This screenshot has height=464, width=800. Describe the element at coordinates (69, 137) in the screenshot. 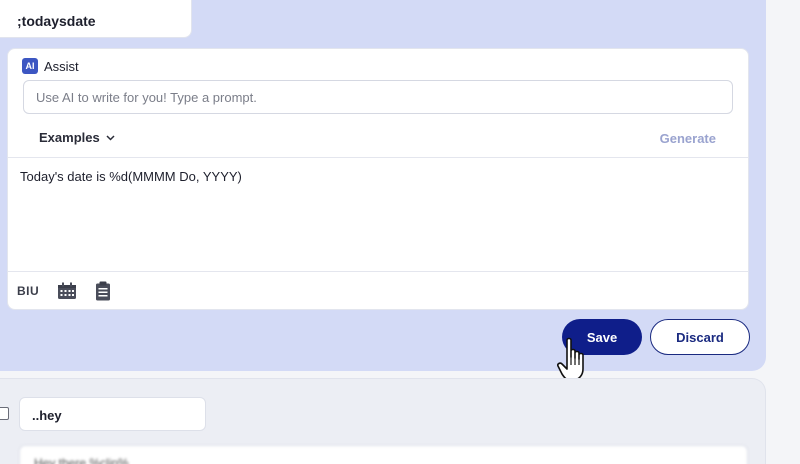

I see `examples-label: Examples` at that location.